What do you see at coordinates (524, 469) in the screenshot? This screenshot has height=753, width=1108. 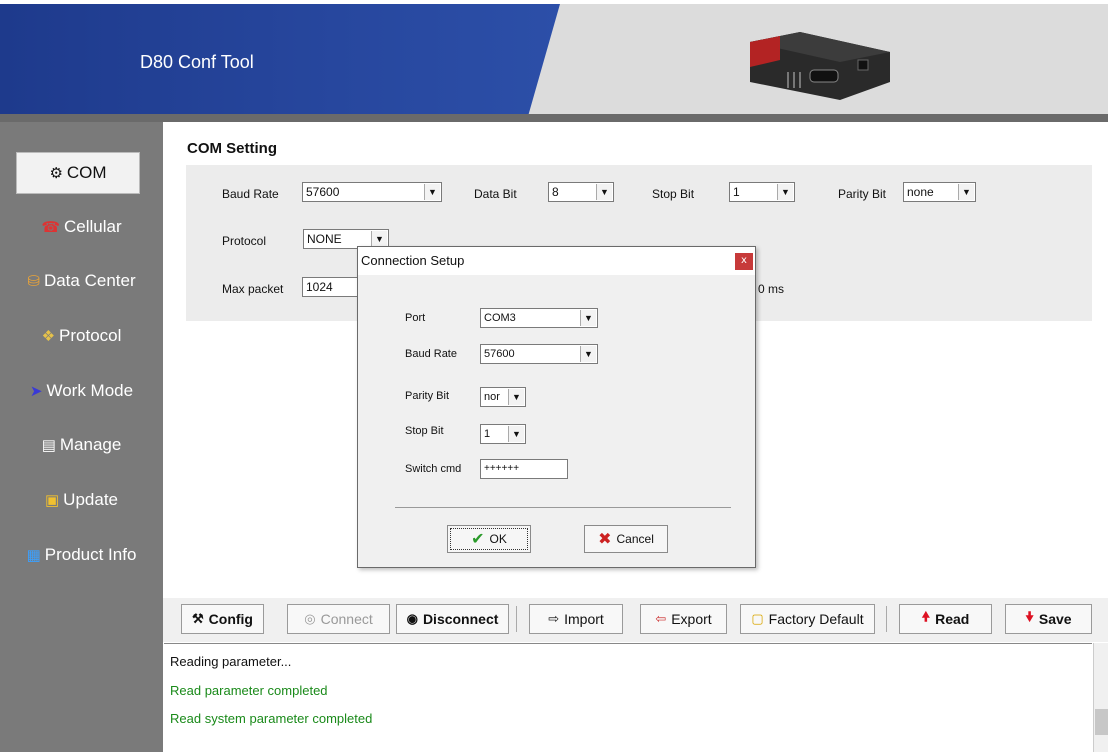 I see `switch-cmd-input: ++++++` at bounding box center [524, 469].